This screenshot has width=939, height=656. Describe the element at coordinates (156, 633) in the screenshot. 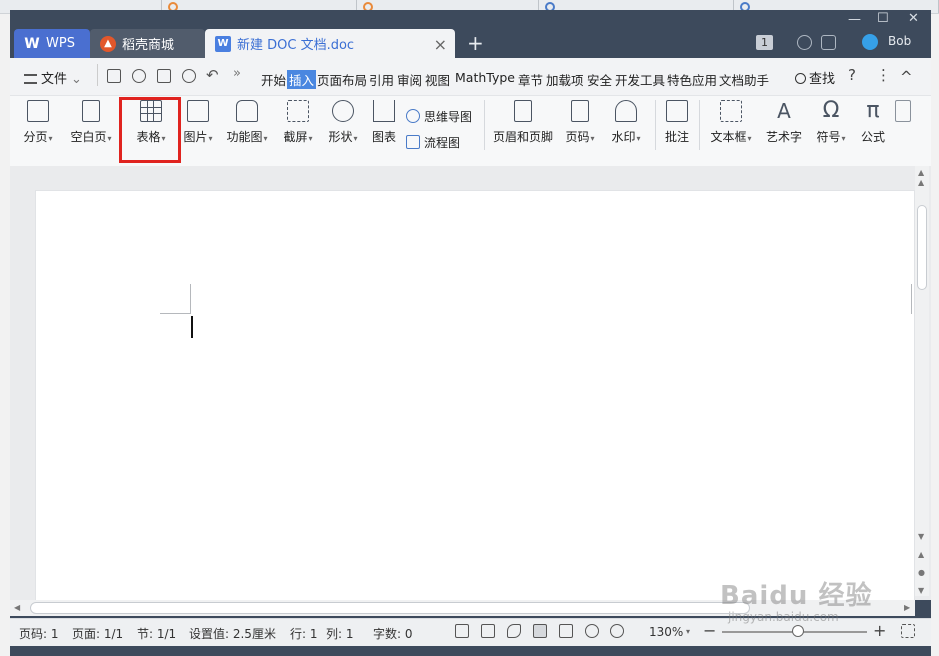

I see `status-section: 节: 1/1` at that location.